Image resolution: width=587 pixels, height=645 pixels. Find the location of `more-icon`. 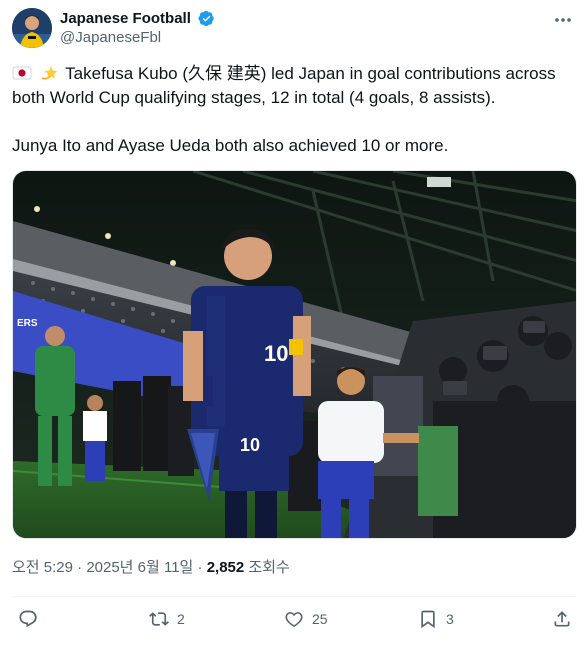

more-icon is located at coordinates (563, 20).